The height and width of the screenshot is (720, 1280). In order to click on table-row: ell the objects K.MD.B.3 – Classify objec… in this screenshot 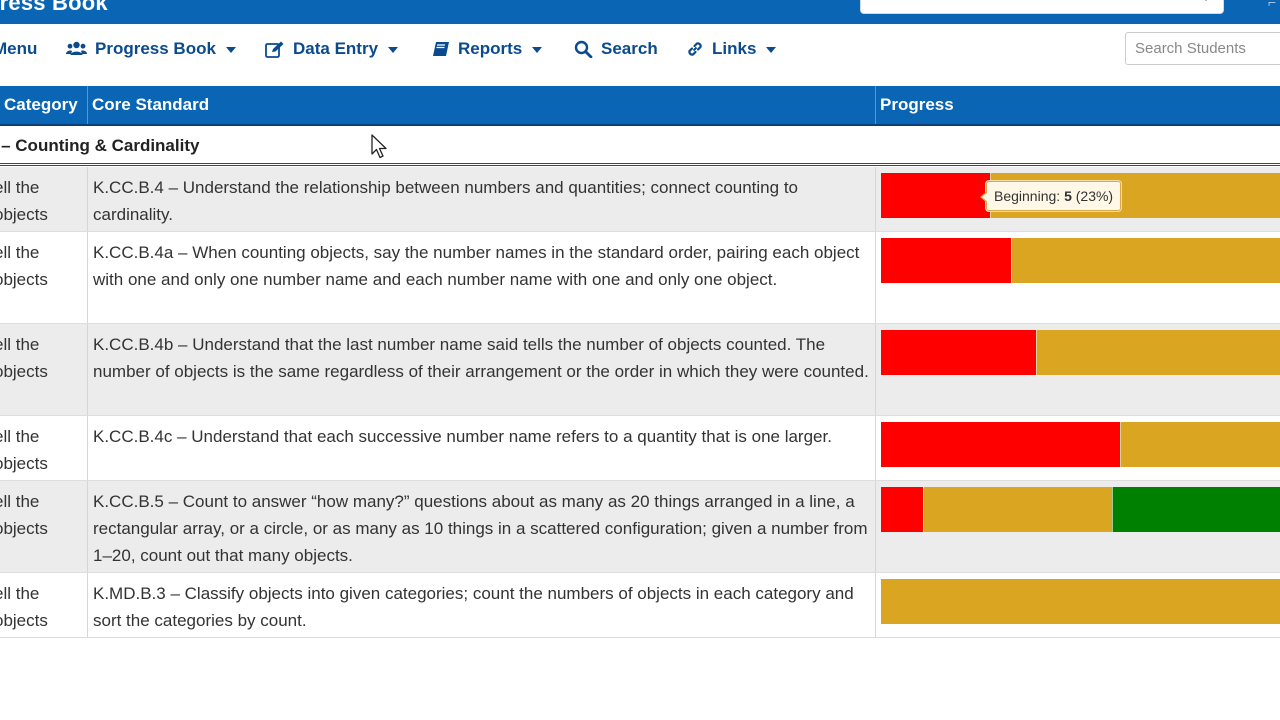, I will do `click(640, 605)`.